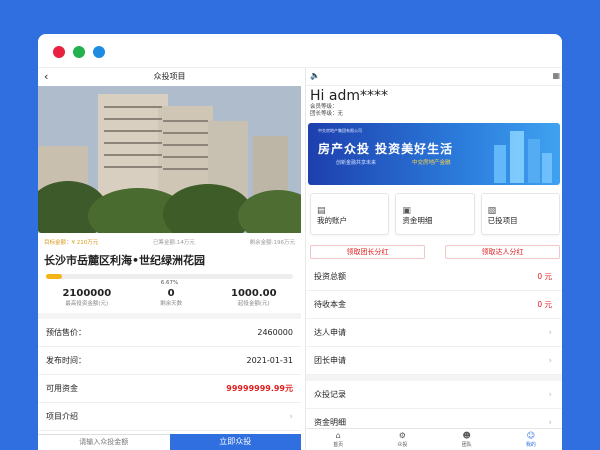 This screenshot has height=450, width=600. Describe the element at coordinates (315, 75) in the screenshot. I see `speaker-icon: 🔈` at that location.